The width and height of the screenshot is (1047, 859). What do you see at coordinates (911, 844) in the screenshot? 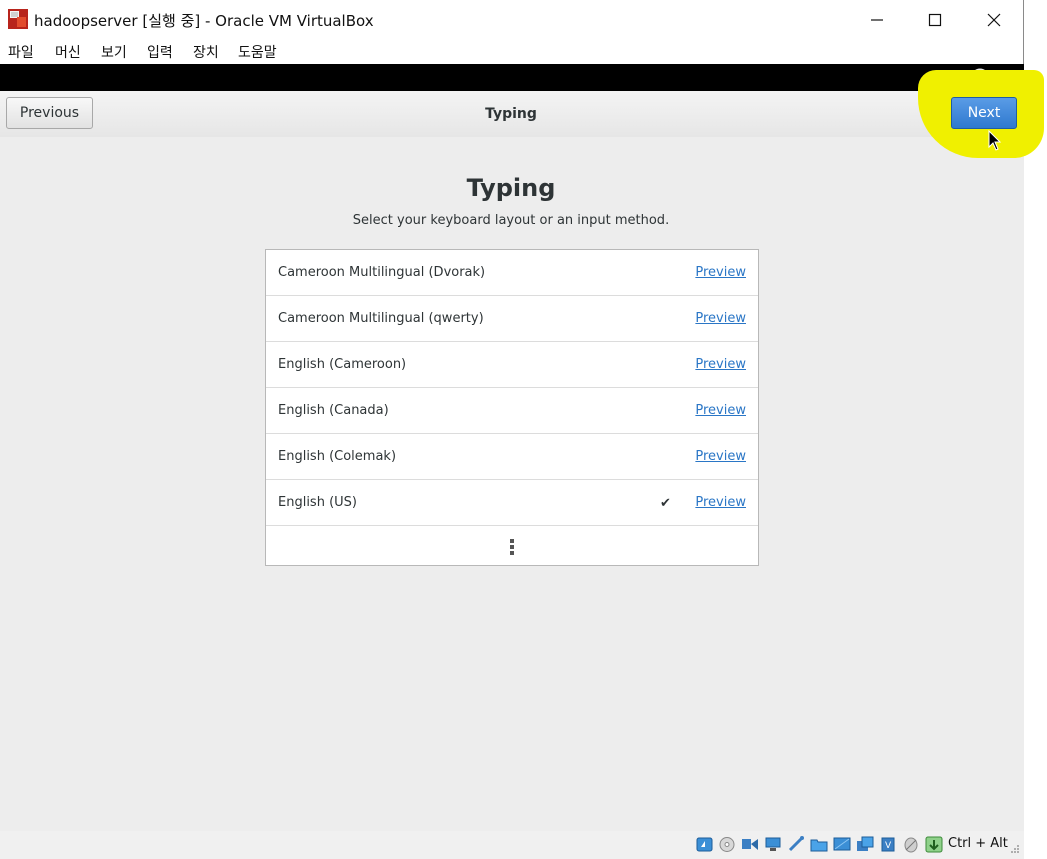
I see `mouse-integration-icon` at bounding box center [911, 844].